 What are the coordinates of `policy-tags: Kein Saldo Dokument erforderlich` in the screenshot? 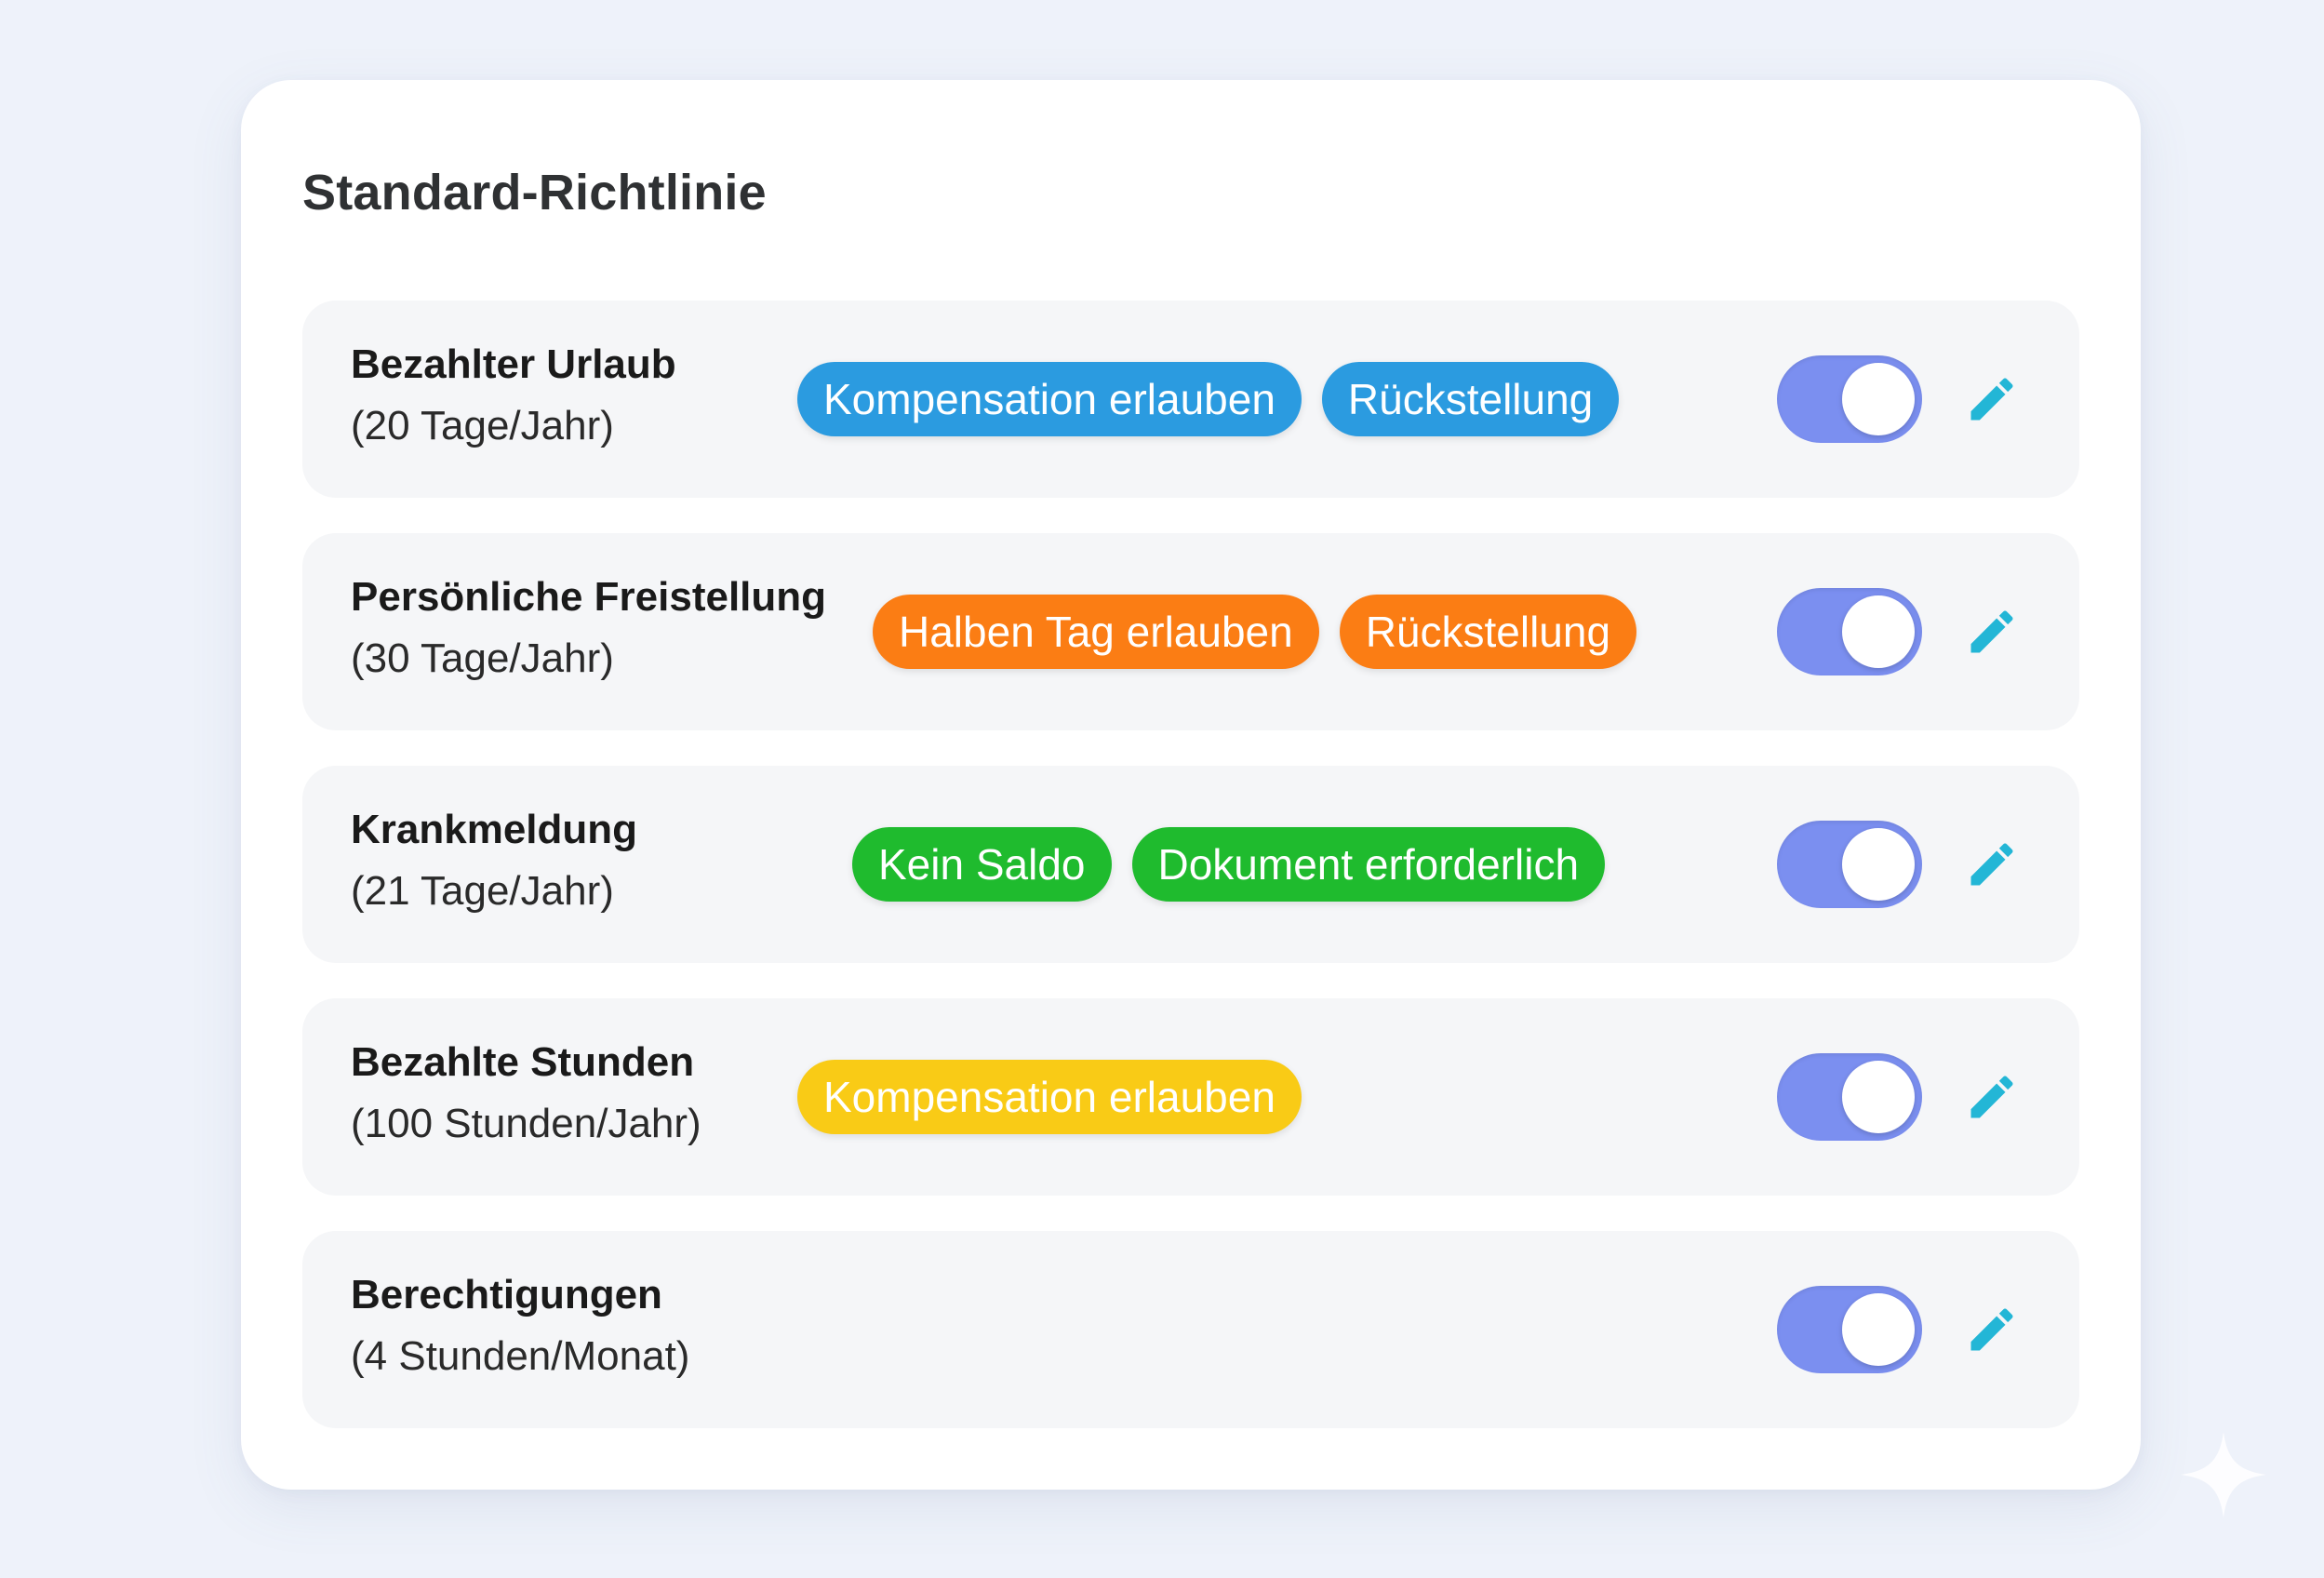 It's located at (1229, 864).